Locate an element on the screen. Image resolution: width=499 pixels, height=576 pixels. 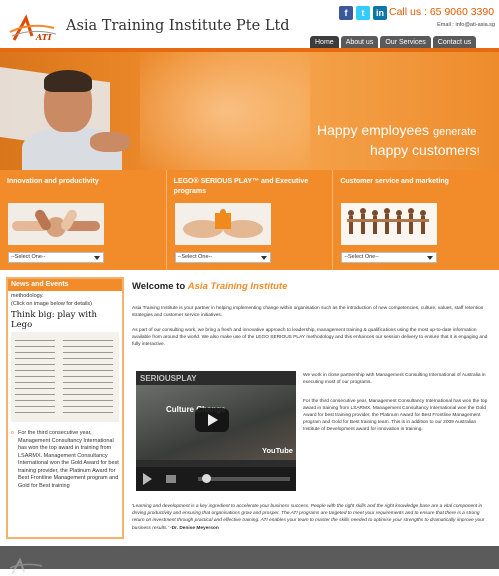
innovation-select: --Select One-- is located at coordinates (56, 257).